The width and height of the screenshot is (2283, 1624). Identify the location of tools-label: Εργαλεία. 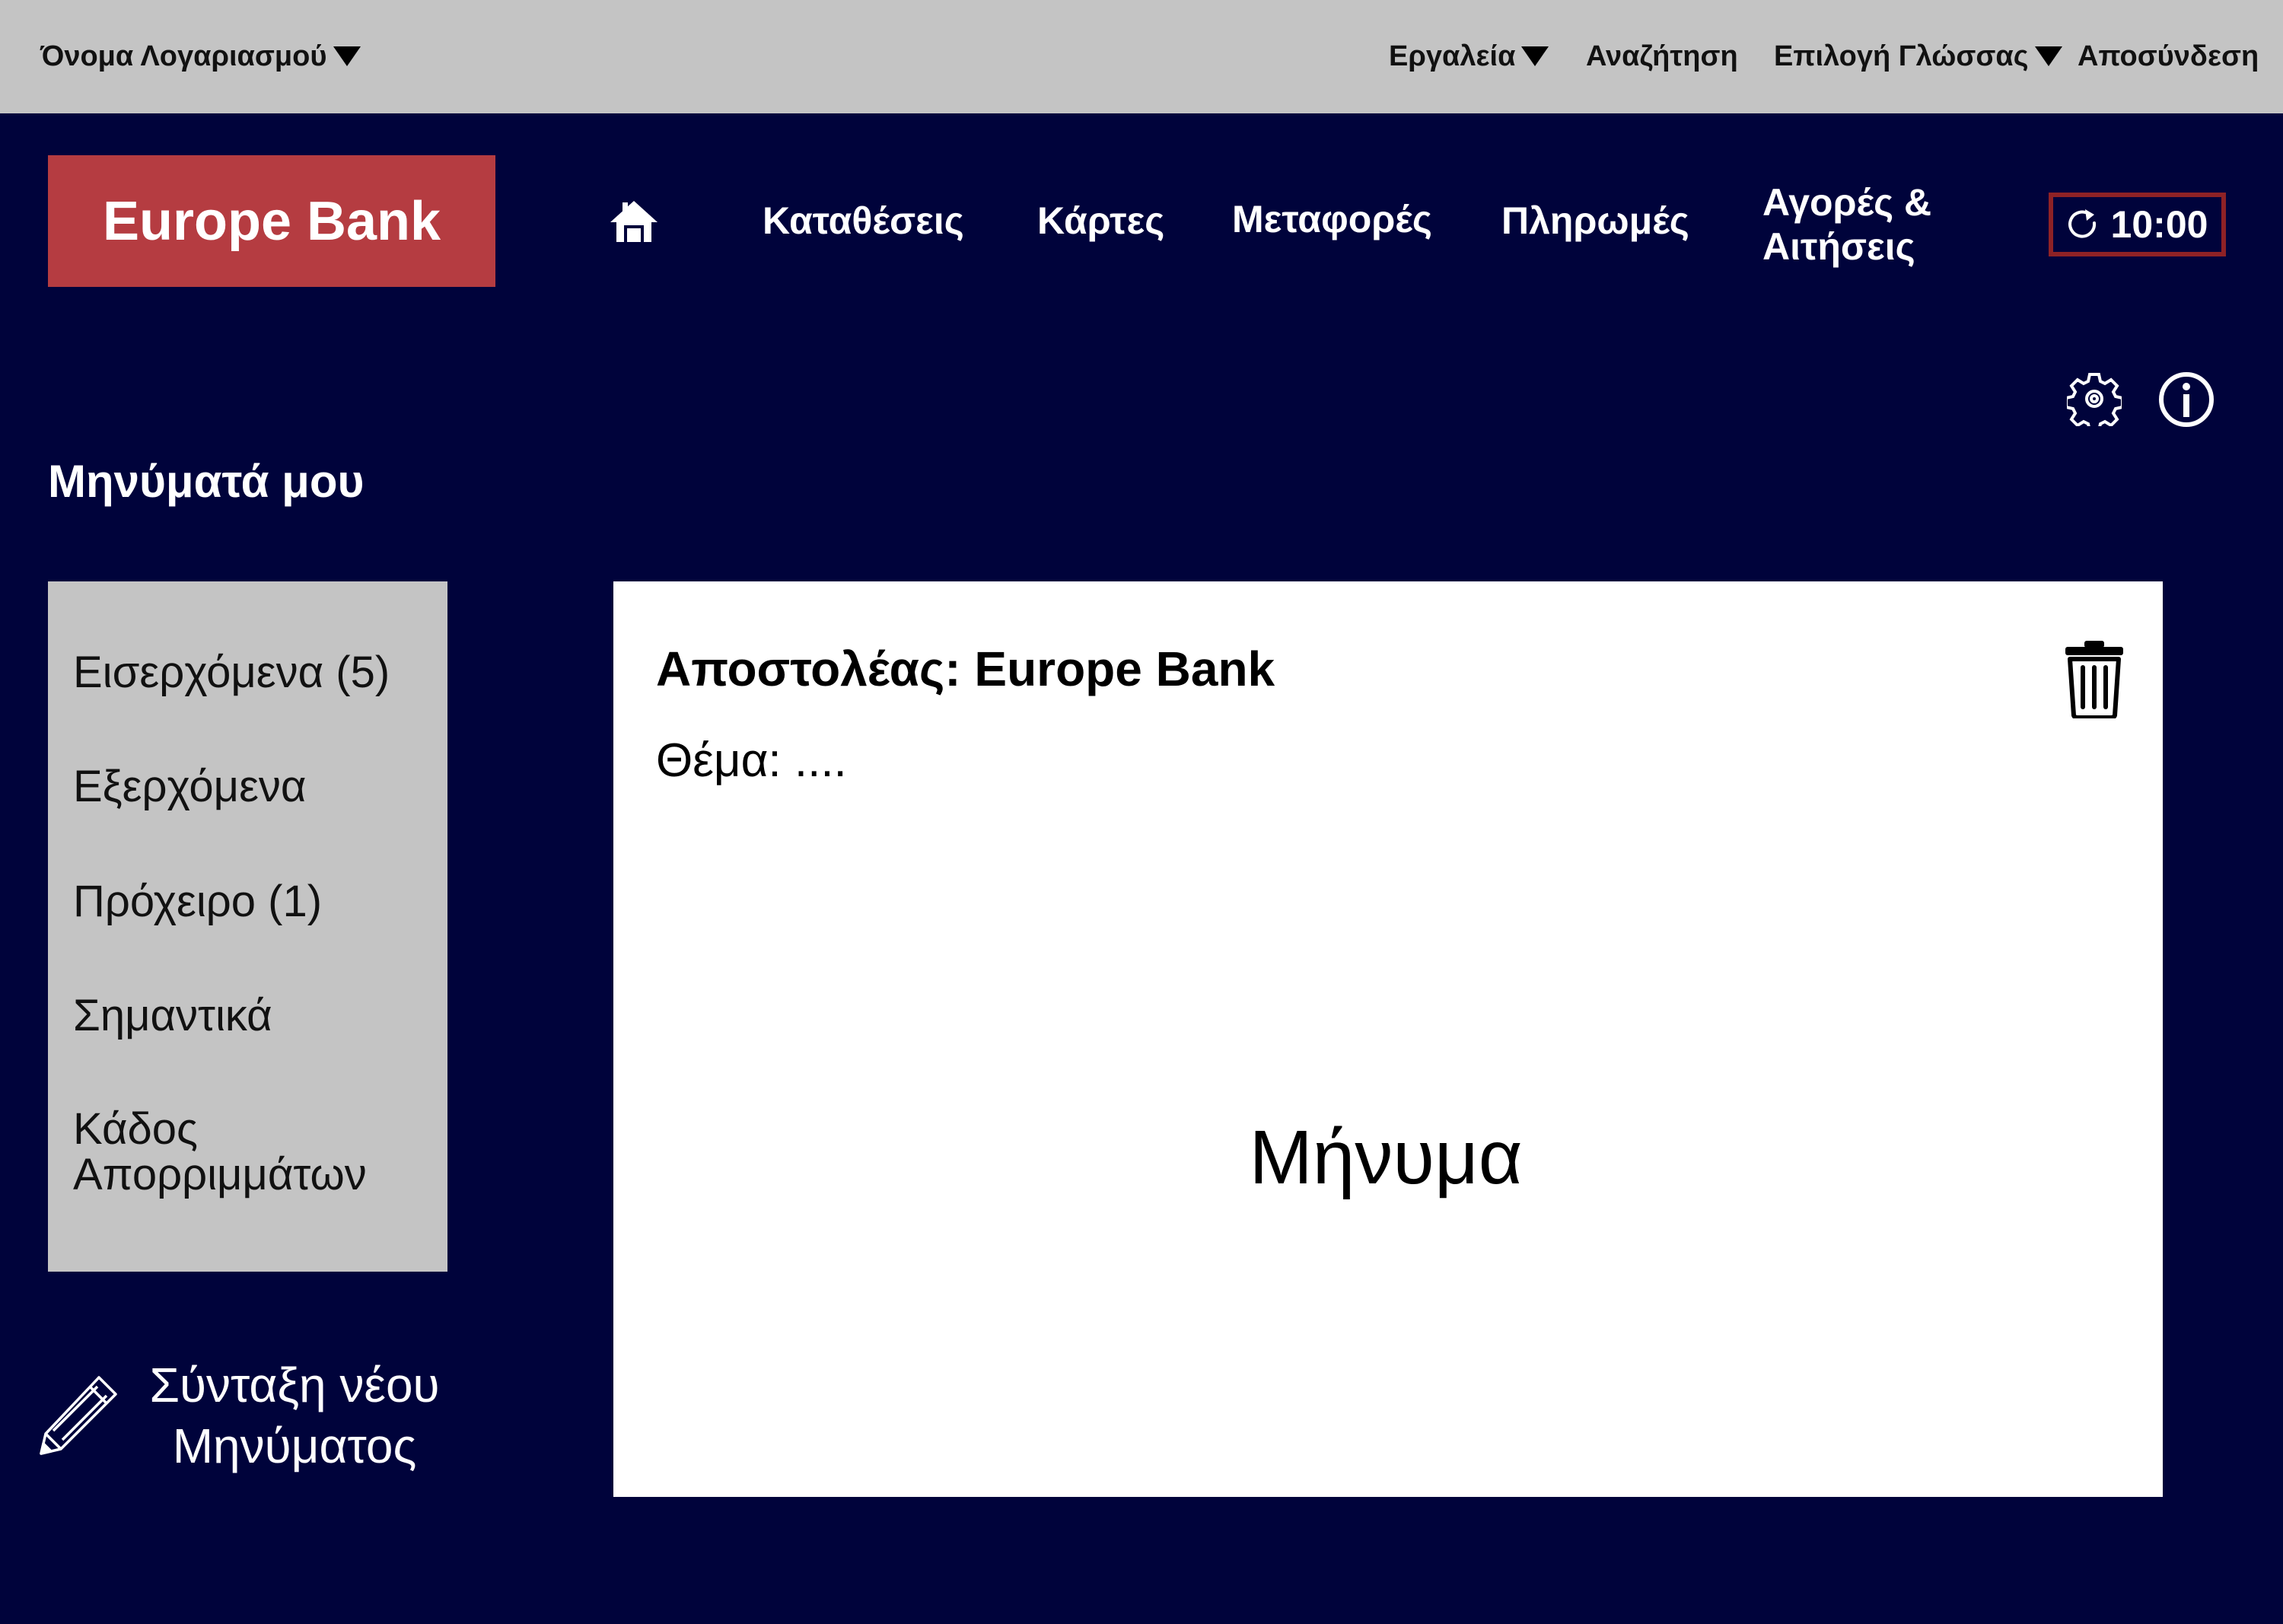
(1452, 56).